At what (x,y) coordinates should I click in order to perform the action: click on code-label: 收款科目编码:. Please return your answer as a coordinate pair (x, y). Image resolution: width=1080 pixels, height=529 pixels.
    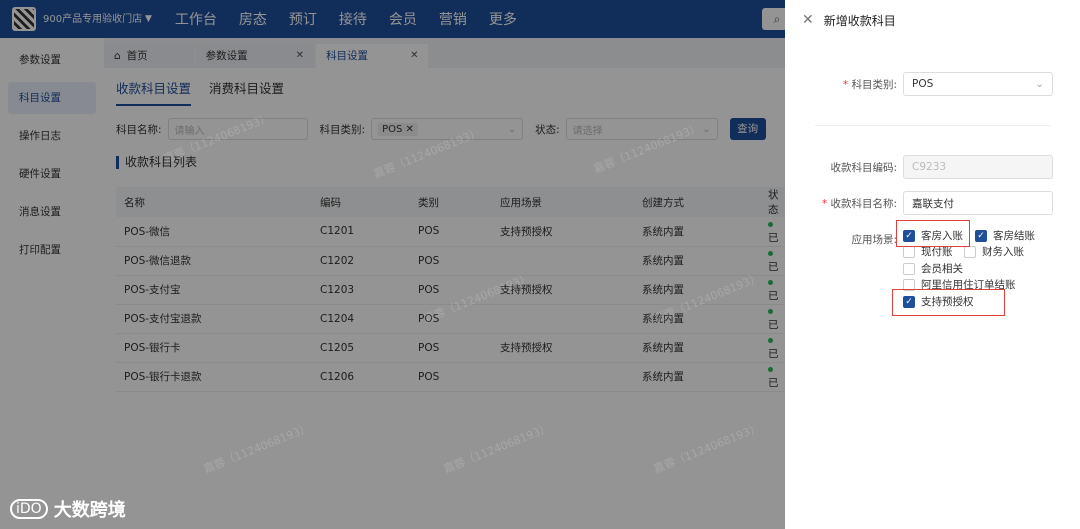
    Looking at the image, I should click on (863, 167).